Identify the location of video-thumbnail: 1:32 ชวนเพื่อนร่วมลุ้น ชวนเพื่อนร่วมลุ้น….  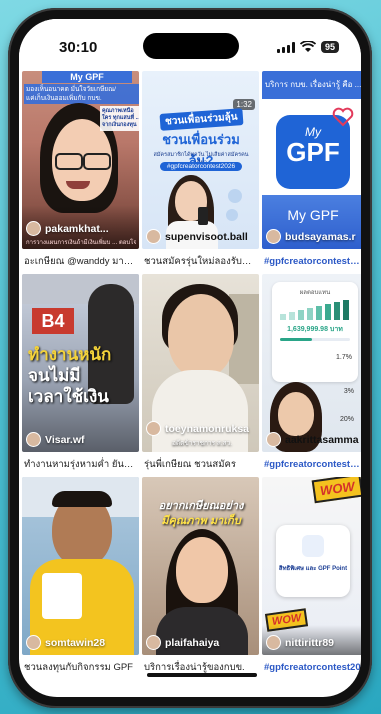
(200, 160).